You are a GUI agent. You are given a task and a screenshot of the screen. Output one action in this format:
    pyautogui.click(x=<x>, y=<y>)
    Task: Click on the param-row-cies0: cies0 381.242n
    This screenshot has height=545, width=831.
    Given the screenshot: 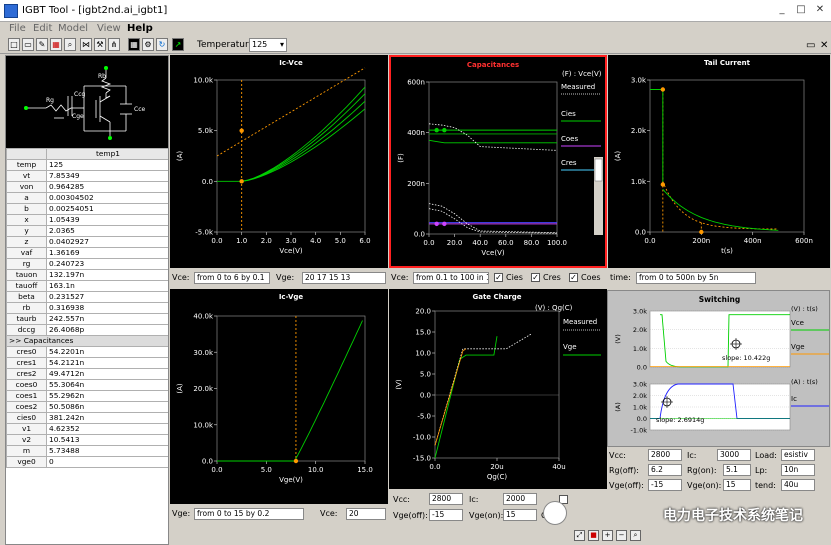 What is the action you would take?
    pyautogui.click(x=87, y=418)
    